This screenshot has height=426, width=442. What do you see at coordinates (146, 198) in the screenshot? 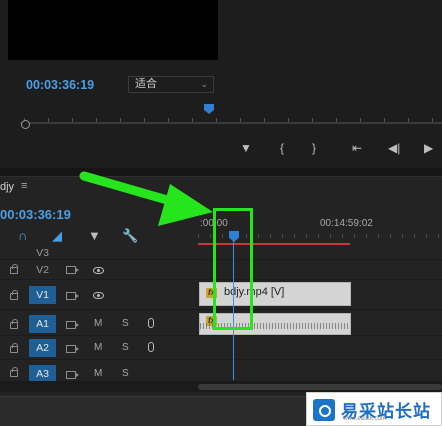
I see `annotation-arrow` at bounding box center [146, 198].